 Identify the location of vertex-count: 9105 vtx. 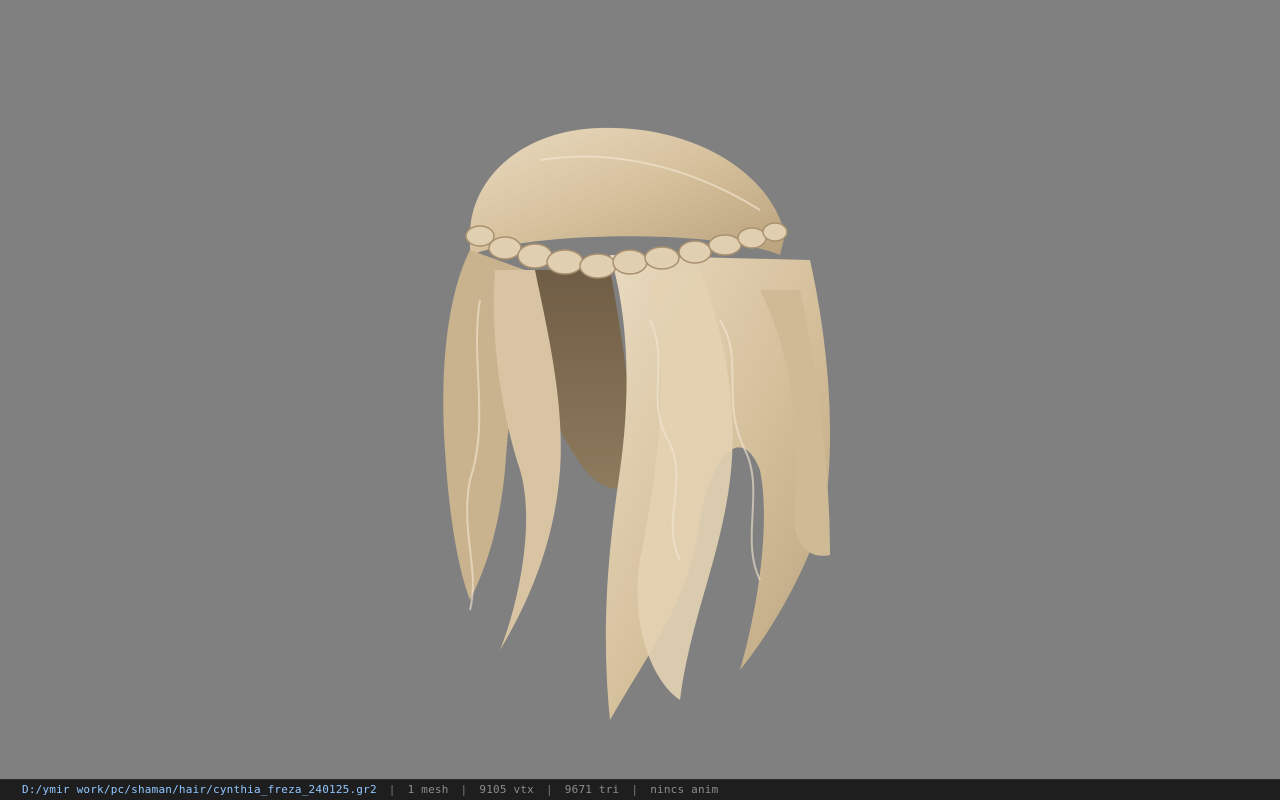
(506, 789).